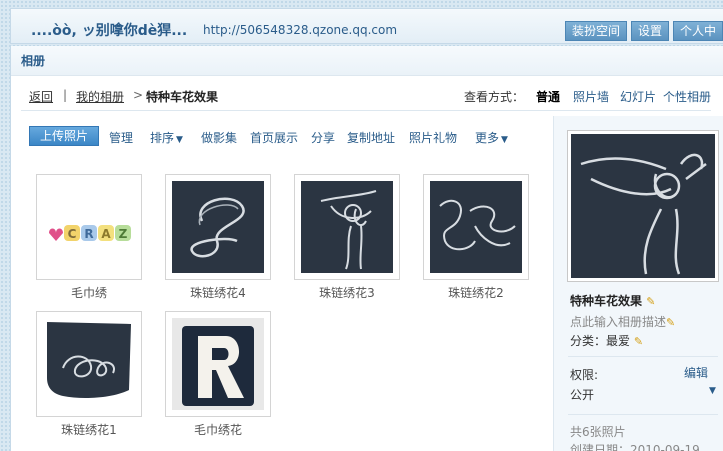  What do you see at coordinates (64, 136) in the screenshot?
I see `upload-photo-button: 上传照片` at bounding box center [64, 136].